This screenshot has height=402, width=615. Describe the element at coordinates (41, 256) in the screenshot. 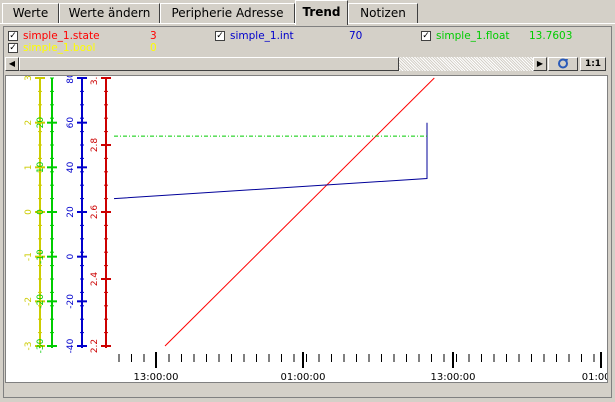

I see `axis-tick-label: -10` at that location.